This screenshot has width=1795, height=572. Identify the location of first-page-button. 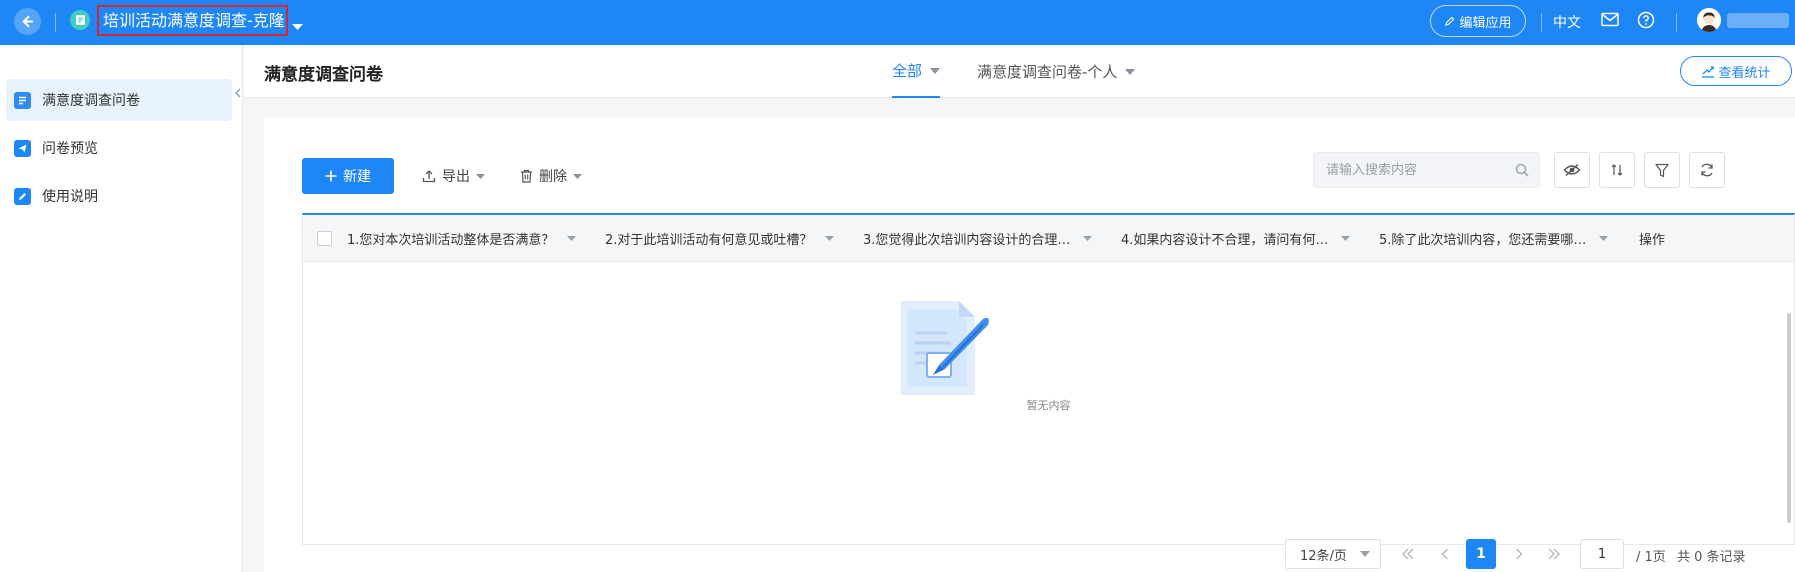
(1408, 554).